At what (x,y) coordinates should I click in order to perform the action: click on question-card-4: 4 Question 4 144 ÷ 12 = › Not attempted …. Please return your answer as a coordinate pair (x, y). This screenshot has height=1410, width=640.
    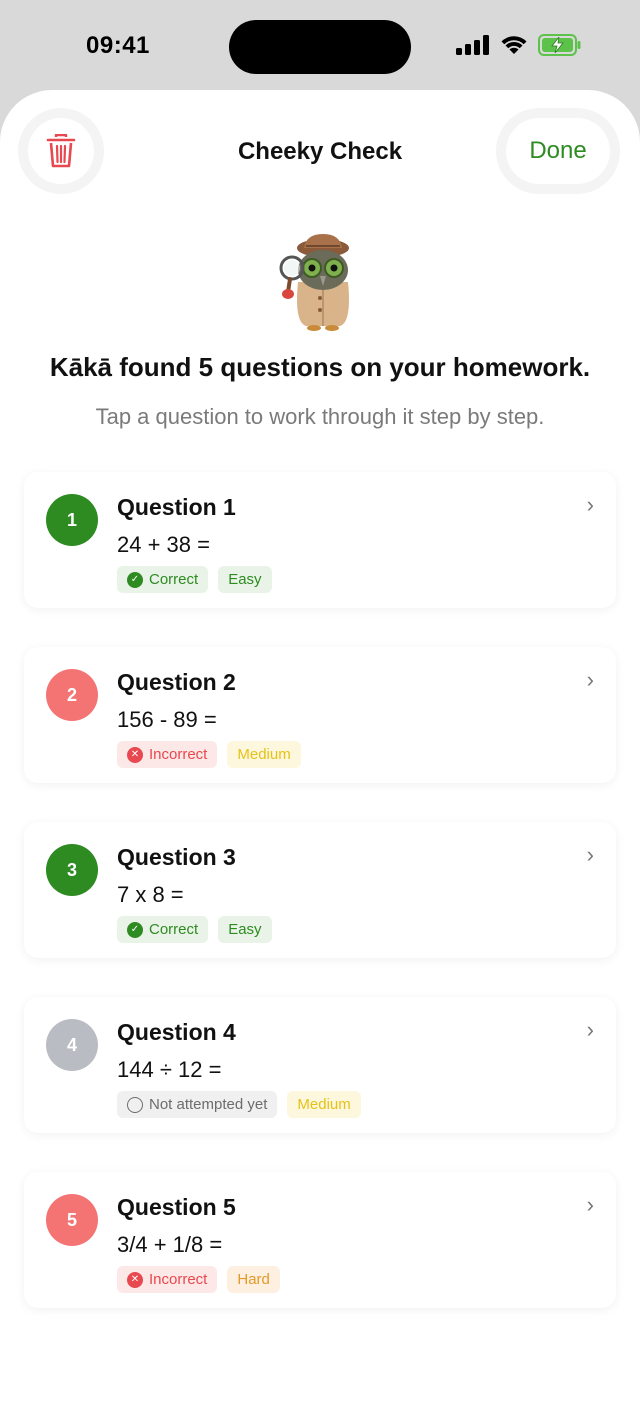
    Looking at the image, I should click on (320, 1065).